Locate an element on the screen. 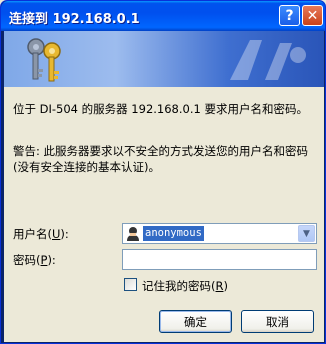 This screenshot has width=326, height=344. help-button: ? is located at coordinates (289, 15).